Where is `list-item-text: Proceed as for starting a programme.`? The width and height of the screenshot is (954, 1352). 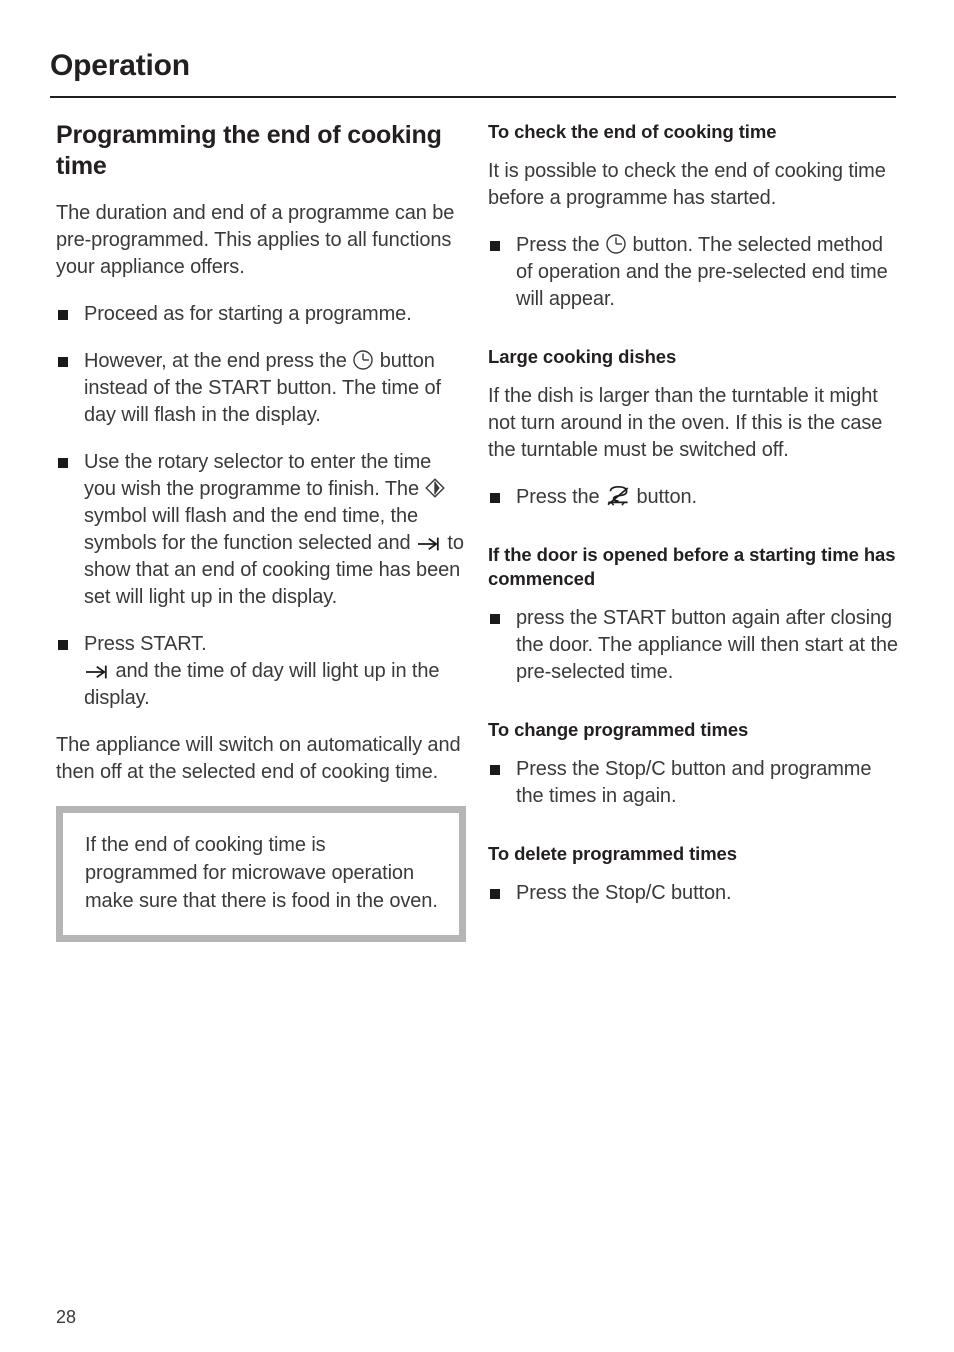 list-item-text: Proceed as for starting a programme. is located at coordinates (248, 314).